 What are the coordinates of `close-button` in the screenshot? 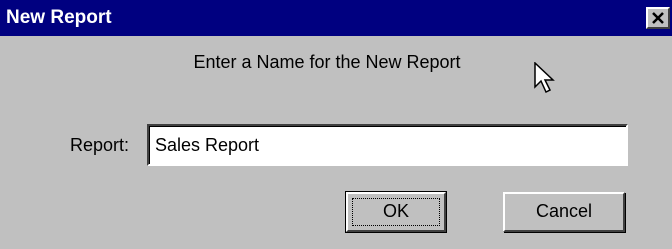 It's located at (658, 18).